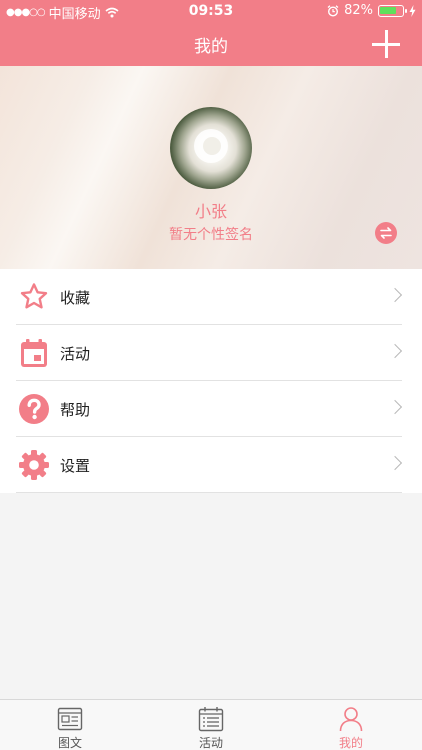 Image resolution: width=422 pixels, height=750 pixels. What do you see at coordinates (351, 719) in the screenshot?
I see `person-icon` at bounding box center [351, 719].